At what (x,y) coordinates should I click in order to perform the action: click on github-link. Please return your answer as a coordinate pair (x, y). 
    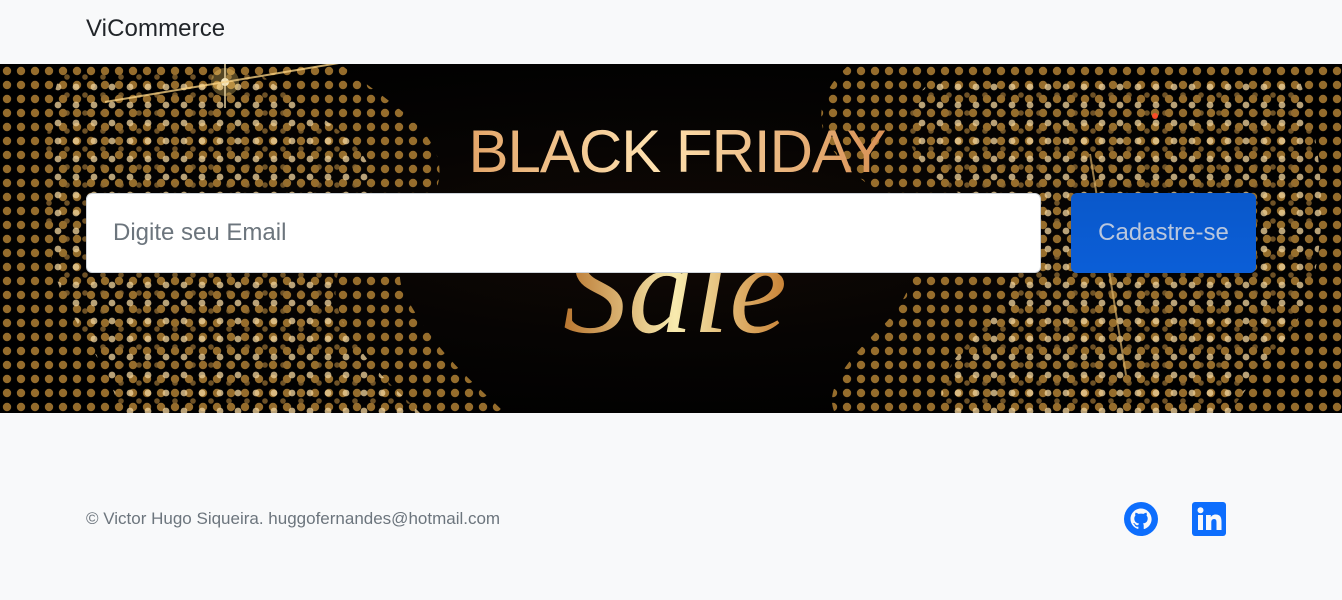
    Looking at the image, I should click on (1141, 519).